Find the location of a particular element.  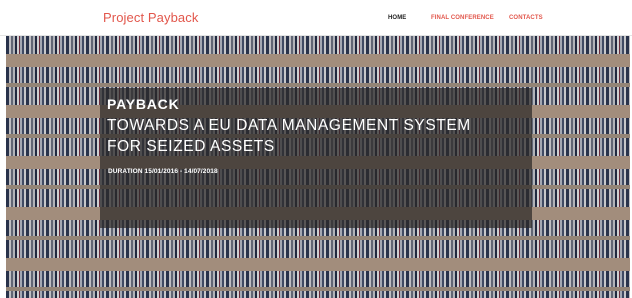

project-duration: DURATION 15/01/2016 - 14/07/2018 is located at coordinates (163, 171).